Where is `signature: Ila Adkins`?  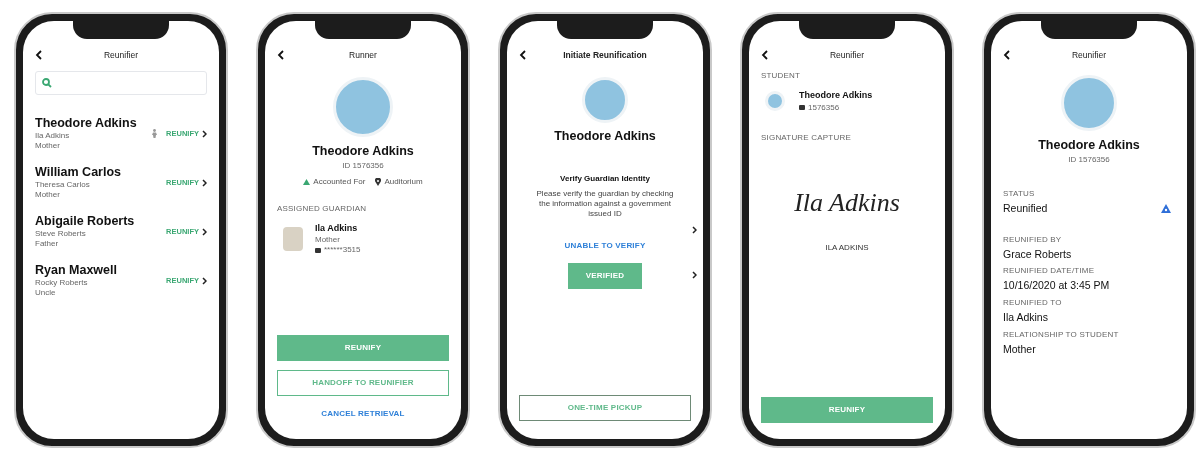
signature: Ila Adkins is located at coordinates (847, 202).